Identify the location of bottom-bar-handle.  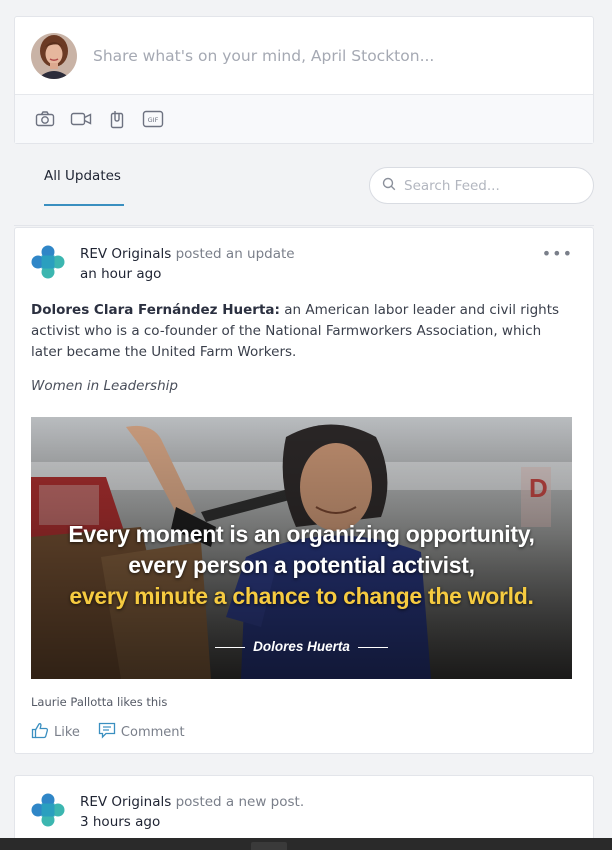
(269, 846).